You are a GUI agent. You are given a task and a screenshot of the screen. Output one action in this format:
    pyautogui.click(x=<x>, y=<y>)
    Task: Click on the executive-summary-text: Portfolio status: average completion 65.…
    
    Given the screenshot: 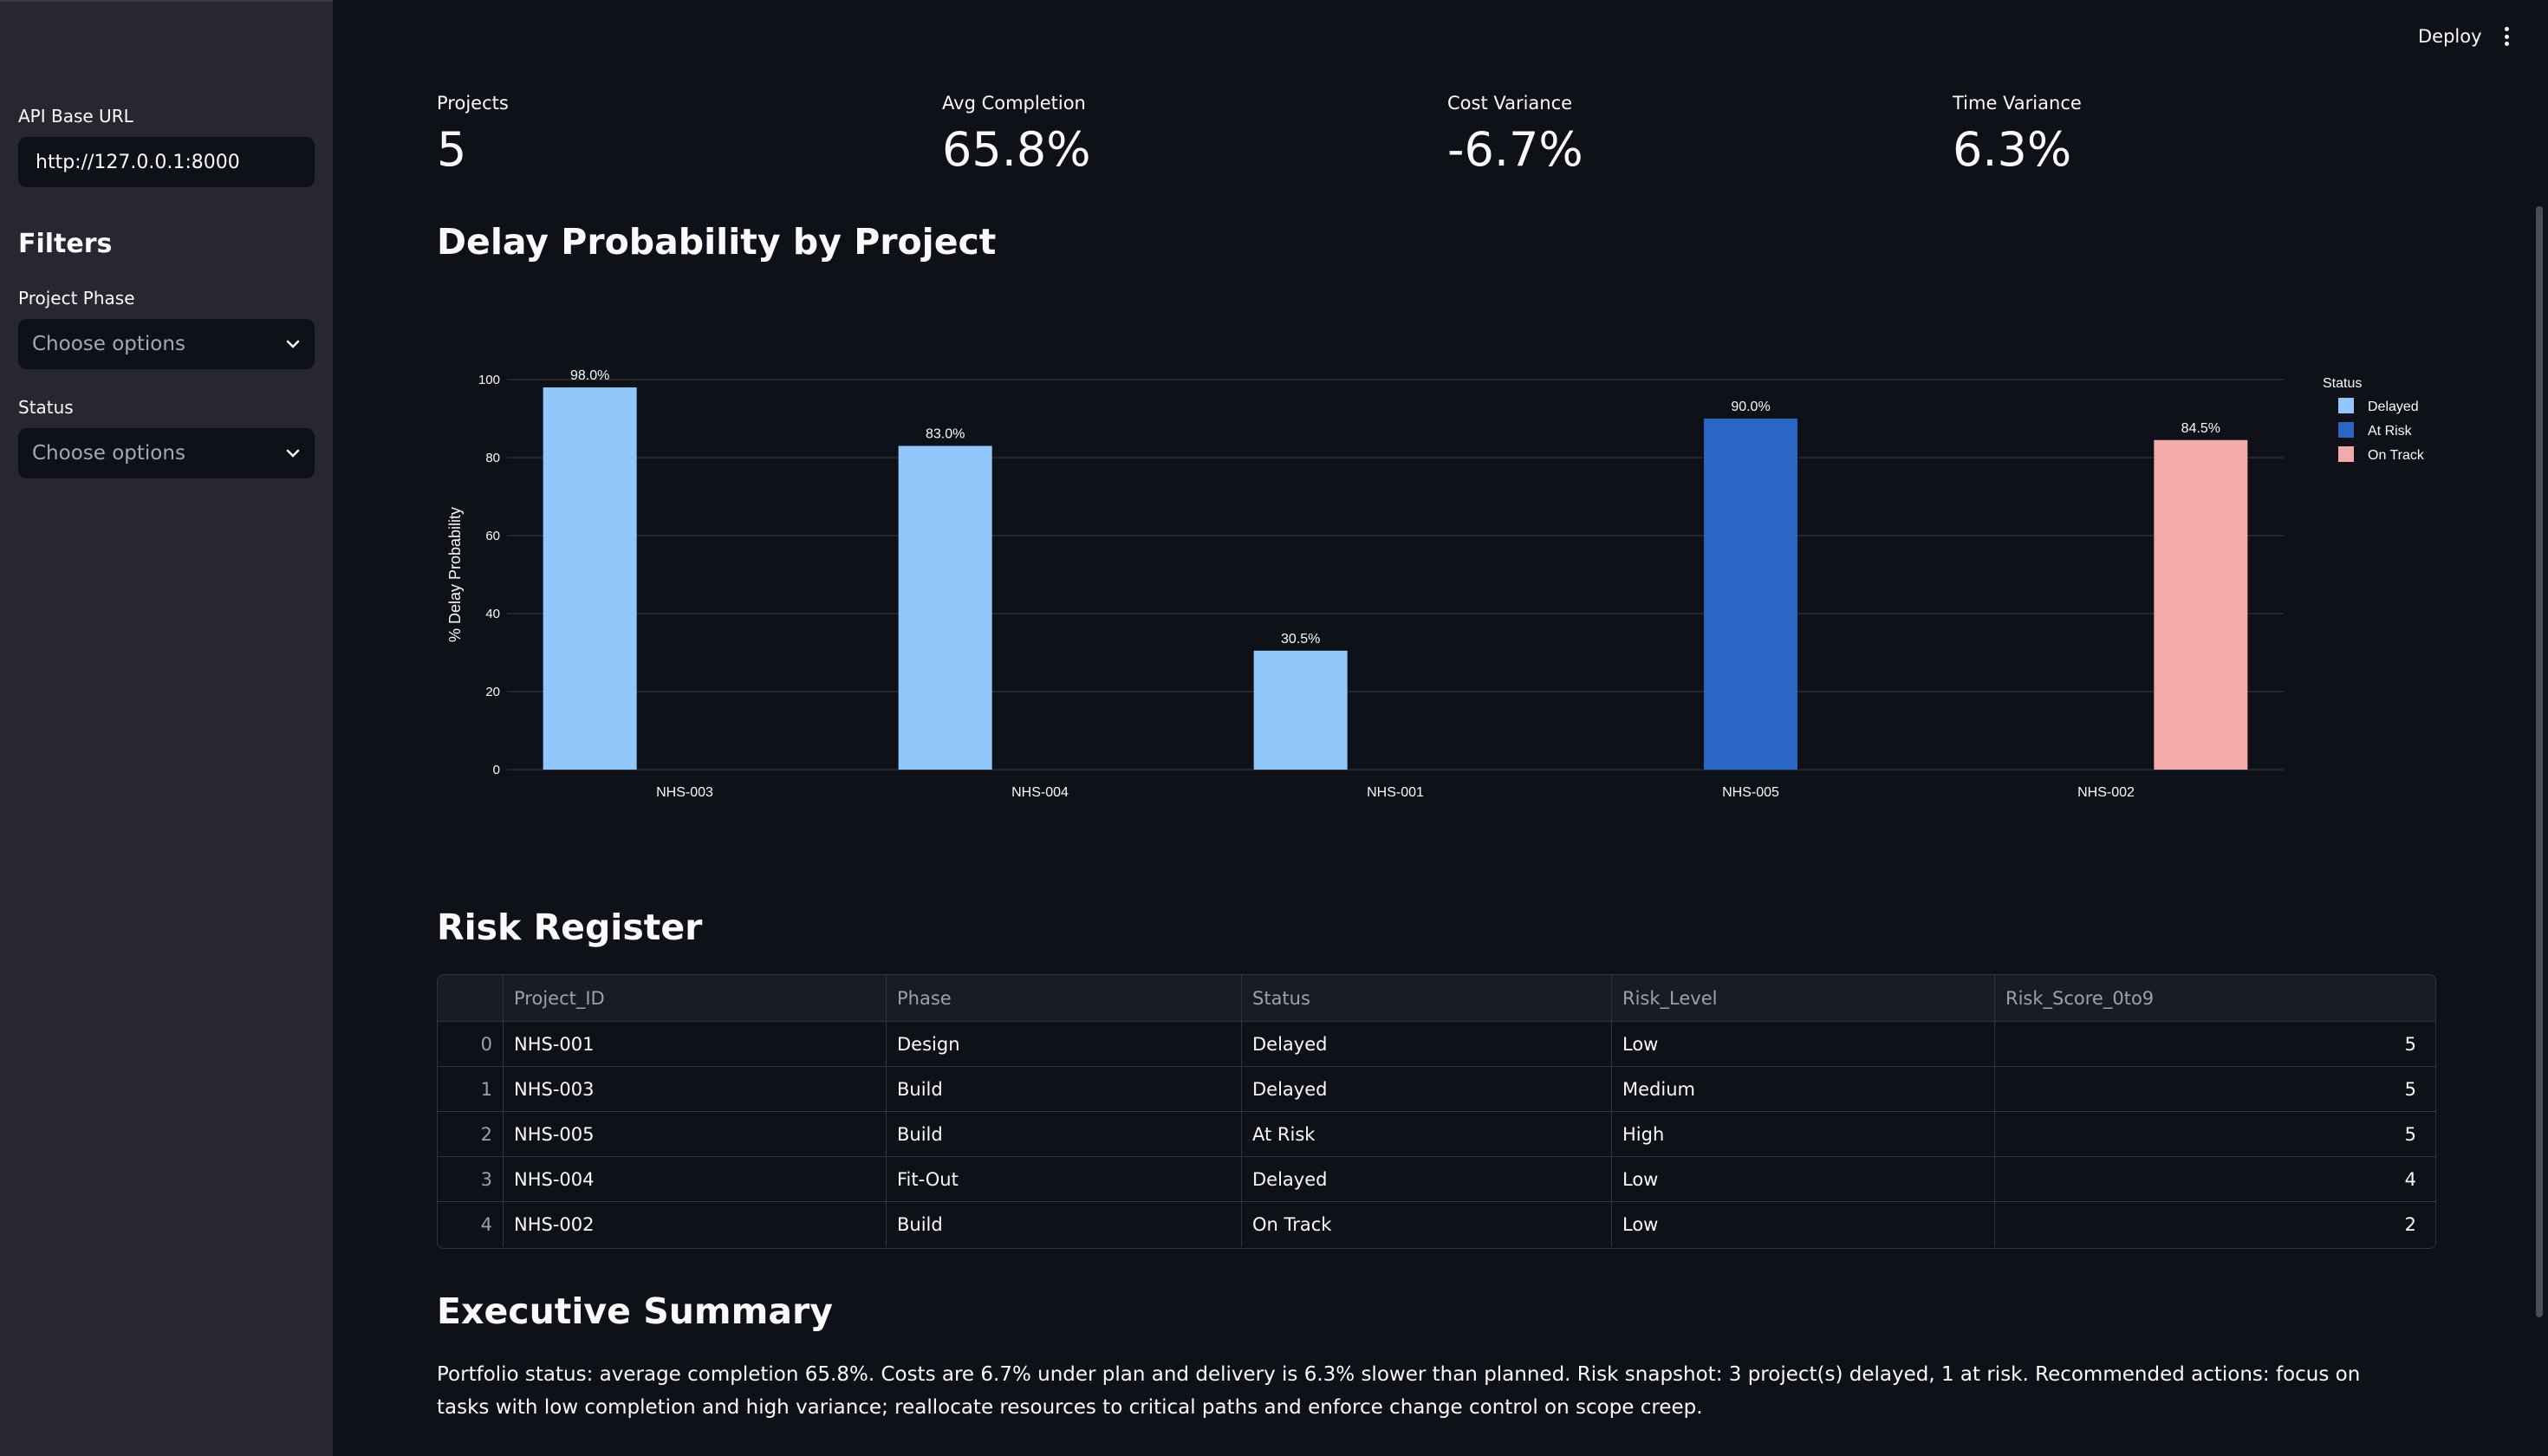 What is the action you would take?
    pyautogui.click(x=1399, y=1391)
    